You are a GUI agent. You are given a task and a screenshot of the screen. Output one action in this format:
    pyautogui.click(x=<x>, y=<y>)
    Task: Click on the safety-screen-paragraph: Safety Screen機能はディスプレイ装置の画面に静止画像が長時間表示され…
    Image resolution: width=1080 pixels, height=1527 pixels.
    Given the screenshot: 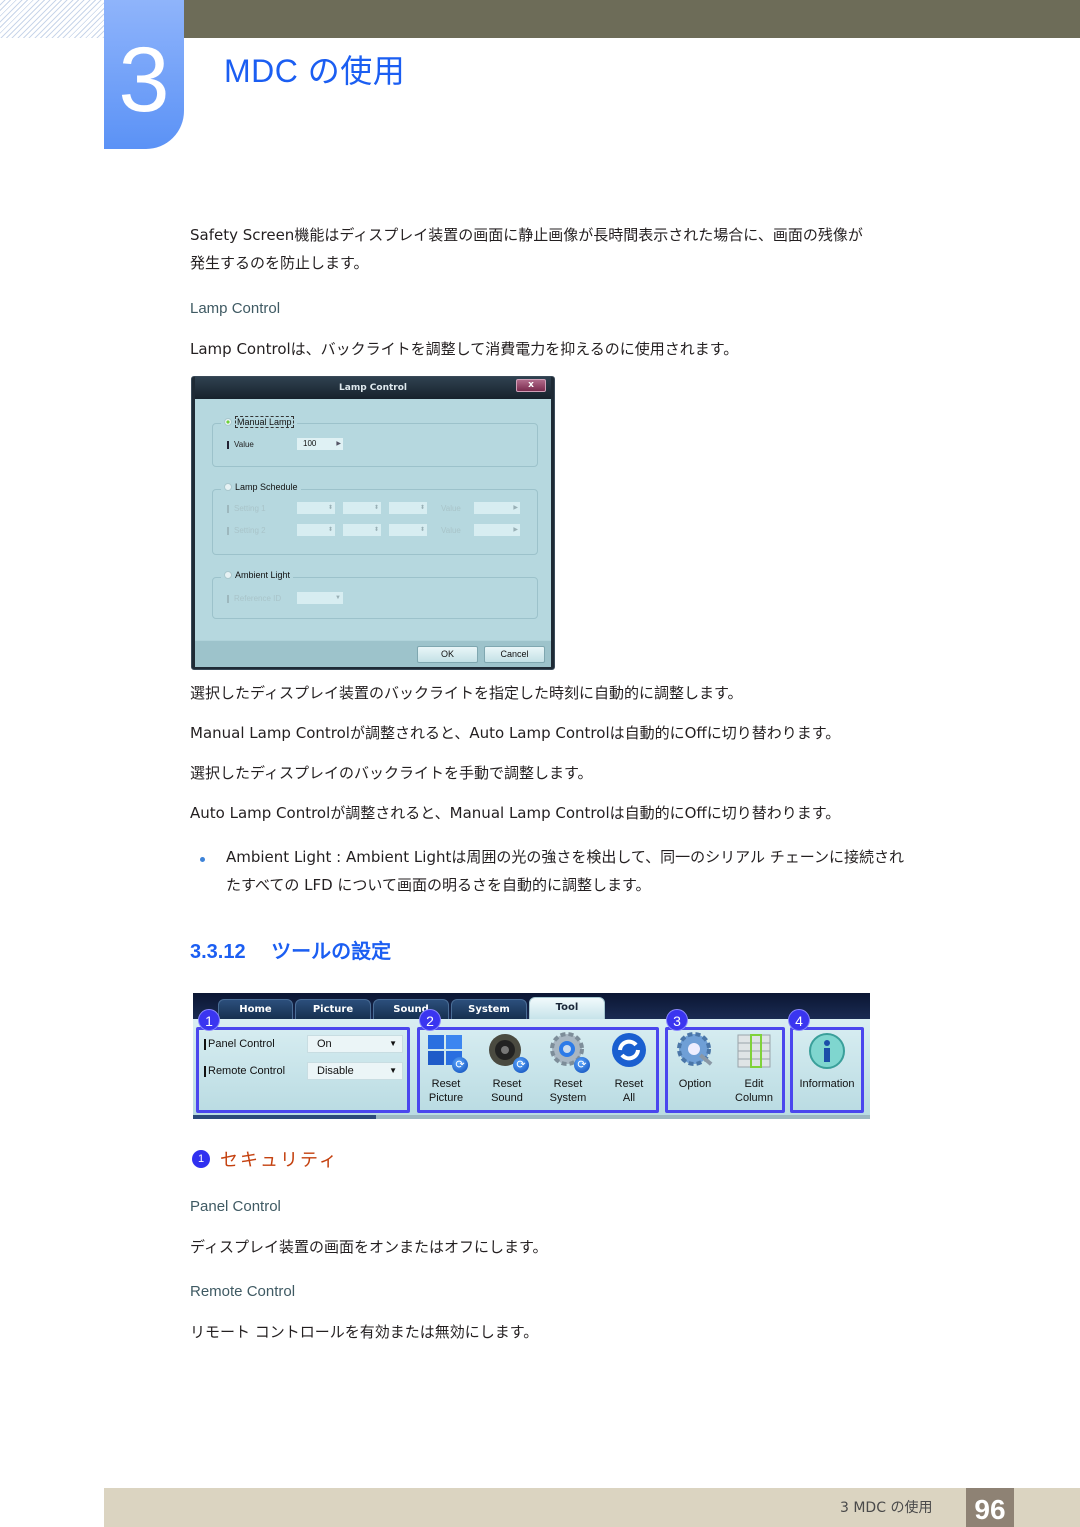 What is the action you would take?
    pyautogui.click(x=605, y=249)
    